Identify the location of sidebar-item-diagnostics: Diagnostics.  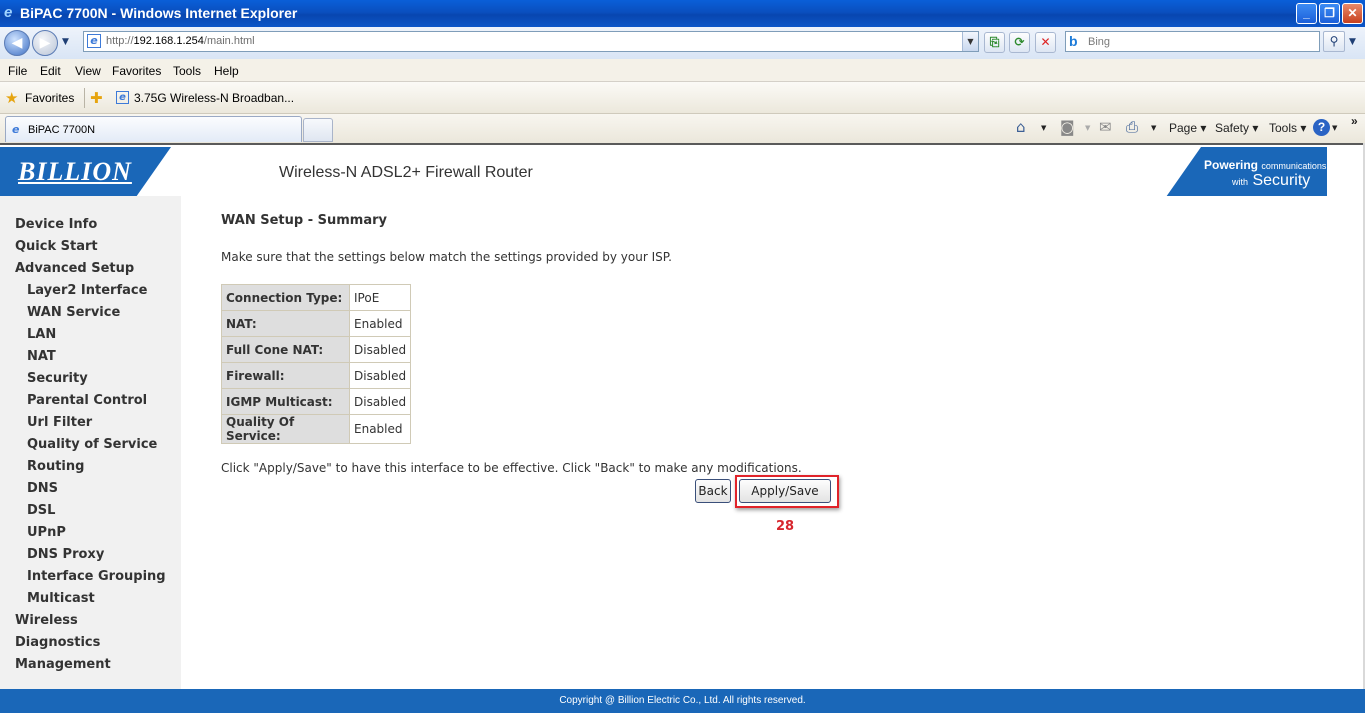
(57, 642).